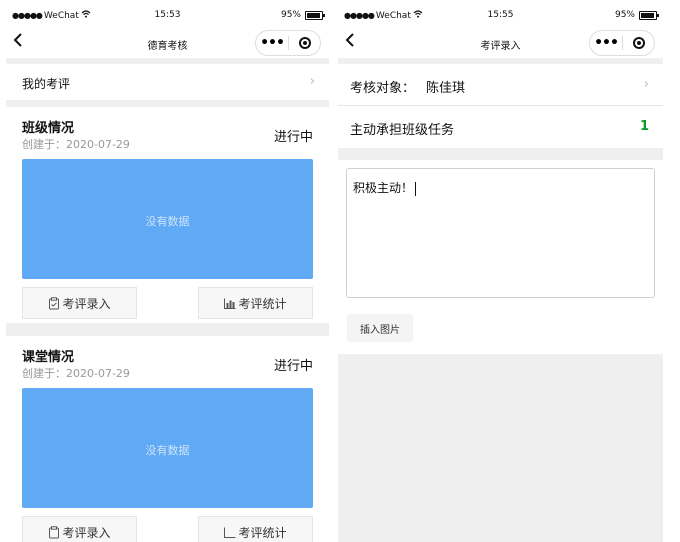  I want to click on comment-textarea: 积极主动！, so click(500, 233).